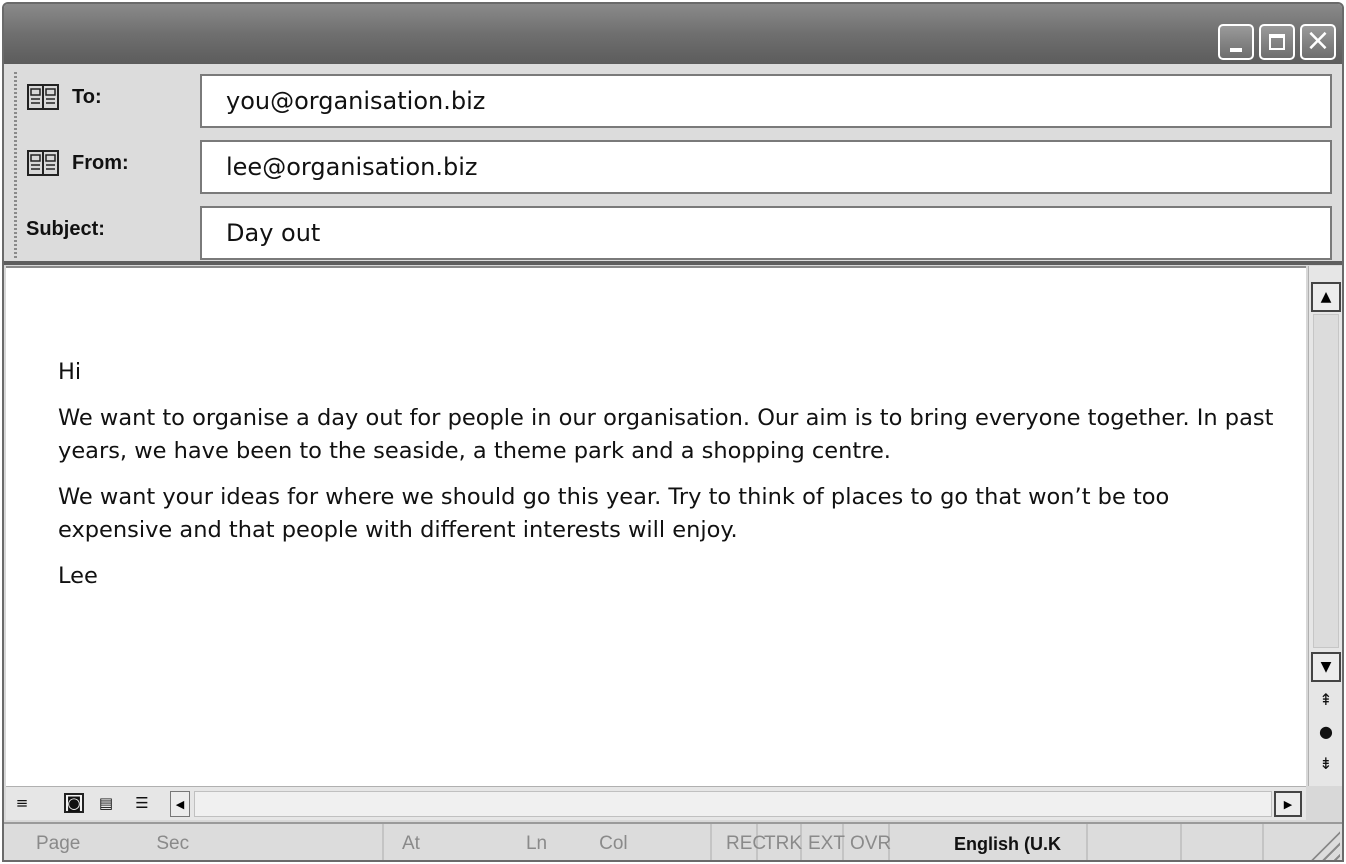 The height and width of the screenshot is (864, 1346). I want to click on double-up-arrow-icon: ⇞, so click(1326, 699).